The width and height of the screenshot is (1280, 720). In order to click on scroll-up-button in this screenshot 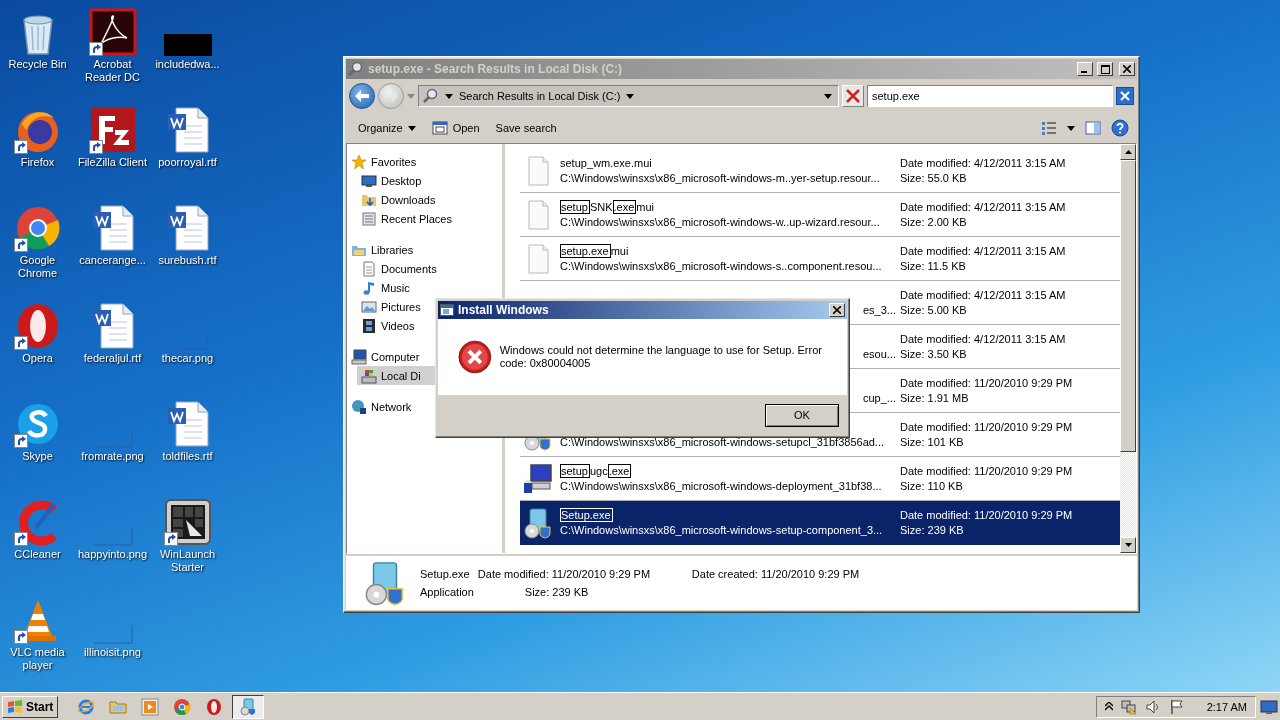, I will do `click(1128, 152)`.